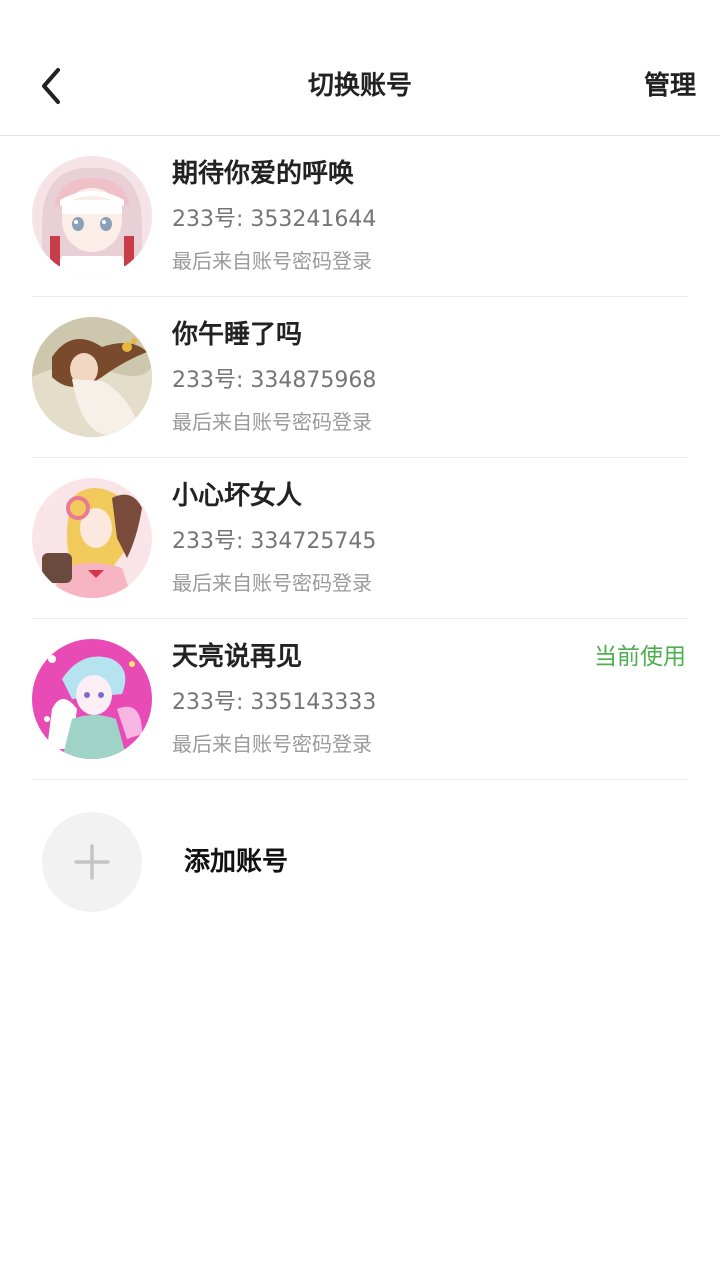 The image size is (720, 1280). I want to click on page-title: 切换账号, so click(359, 86).